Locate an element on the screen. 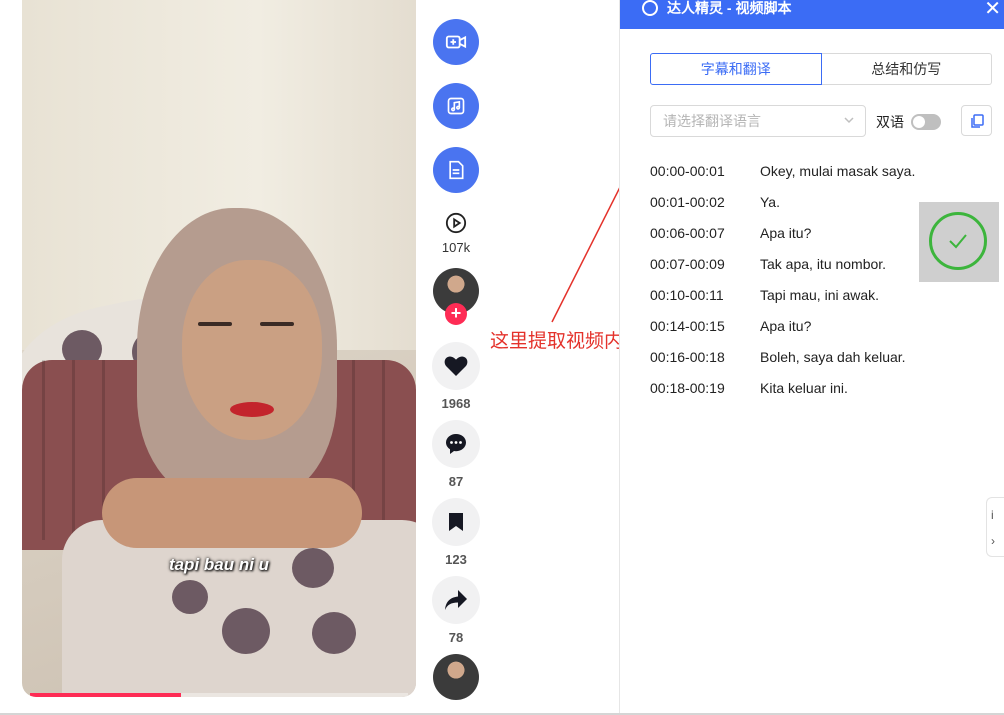 The height and width of the screenshot is (715, 1004). panel-title: 达人精灵 - 视频脚本 is located at coordinates (729, 8).